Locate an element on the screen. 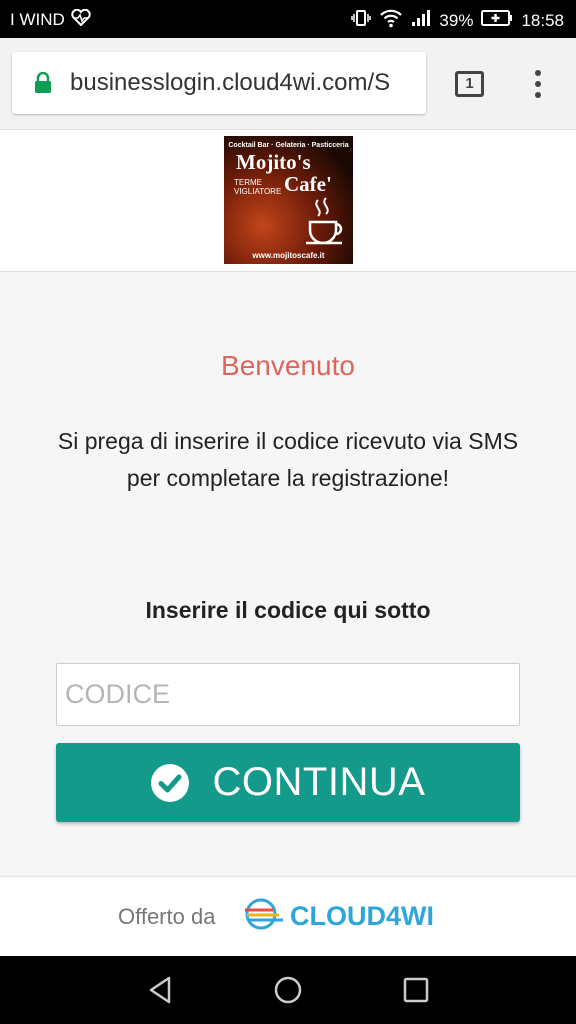 This screenshot has width=576, height=1024. logo-website: www.mojitoscafe.it is located at coordinates (288, 255).